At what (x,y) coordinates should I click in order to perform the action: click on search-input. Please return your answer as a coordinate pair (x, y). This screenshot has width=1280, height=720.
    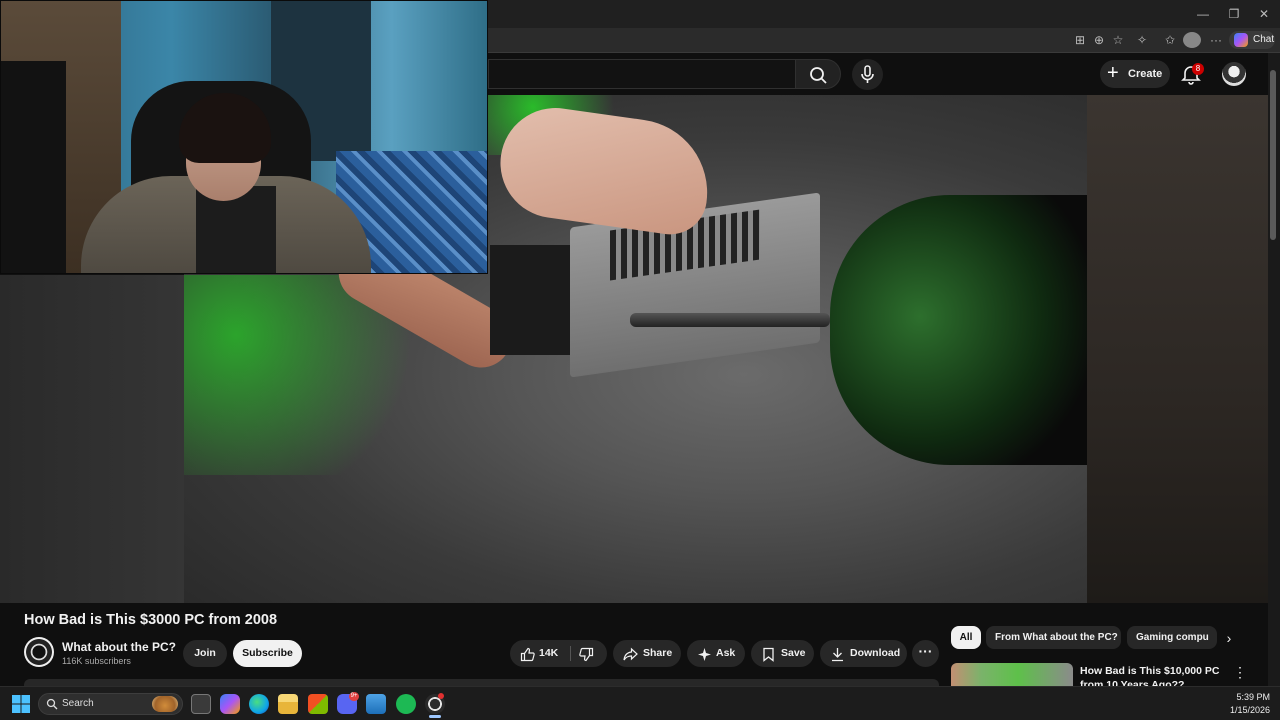
    Looking at the image, I should click on (642, 74).